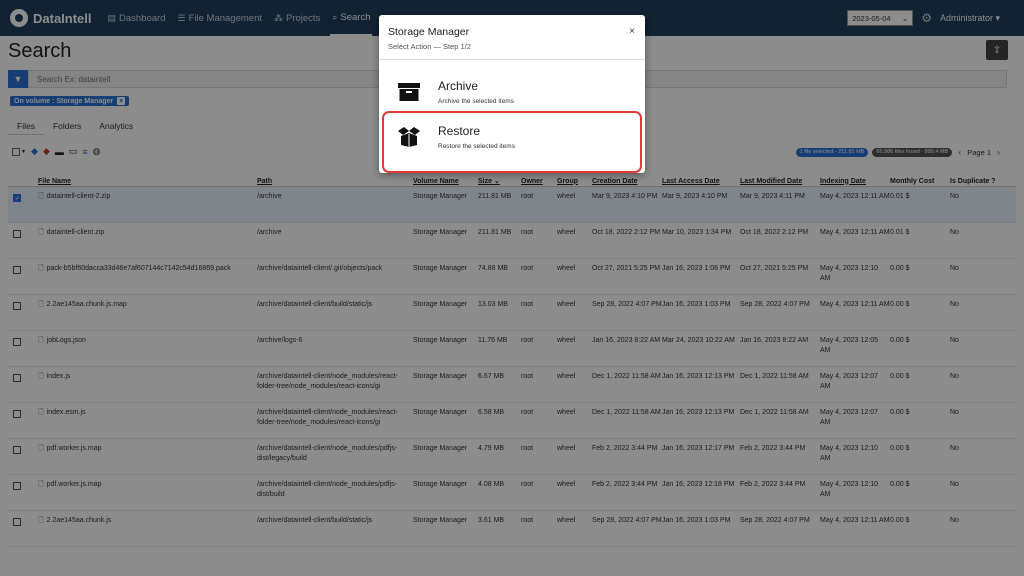  Describe the element at coordinates (512, 142) in the screenshot. I see `restore-highlight` at that location.